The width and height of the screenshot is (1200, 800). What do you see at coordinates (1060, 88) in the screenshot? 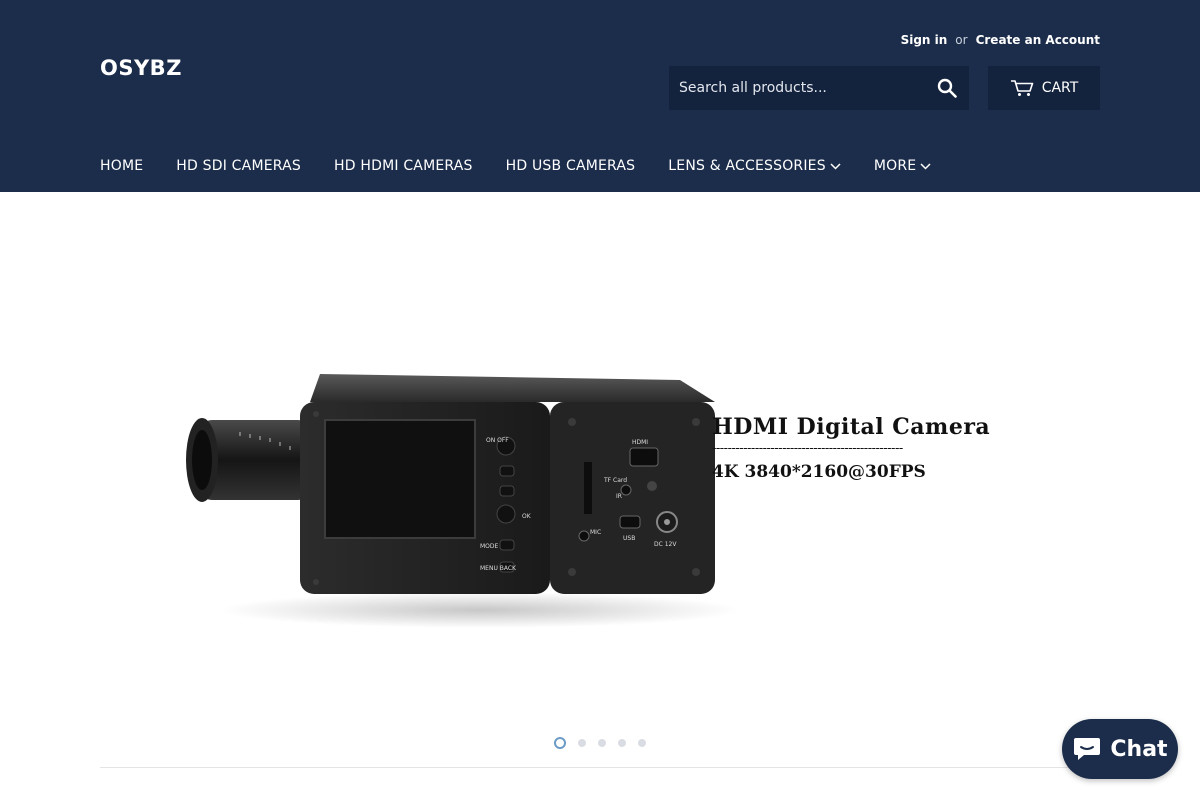
I see `cart-label: CART` at bounding box center [1060, 88].